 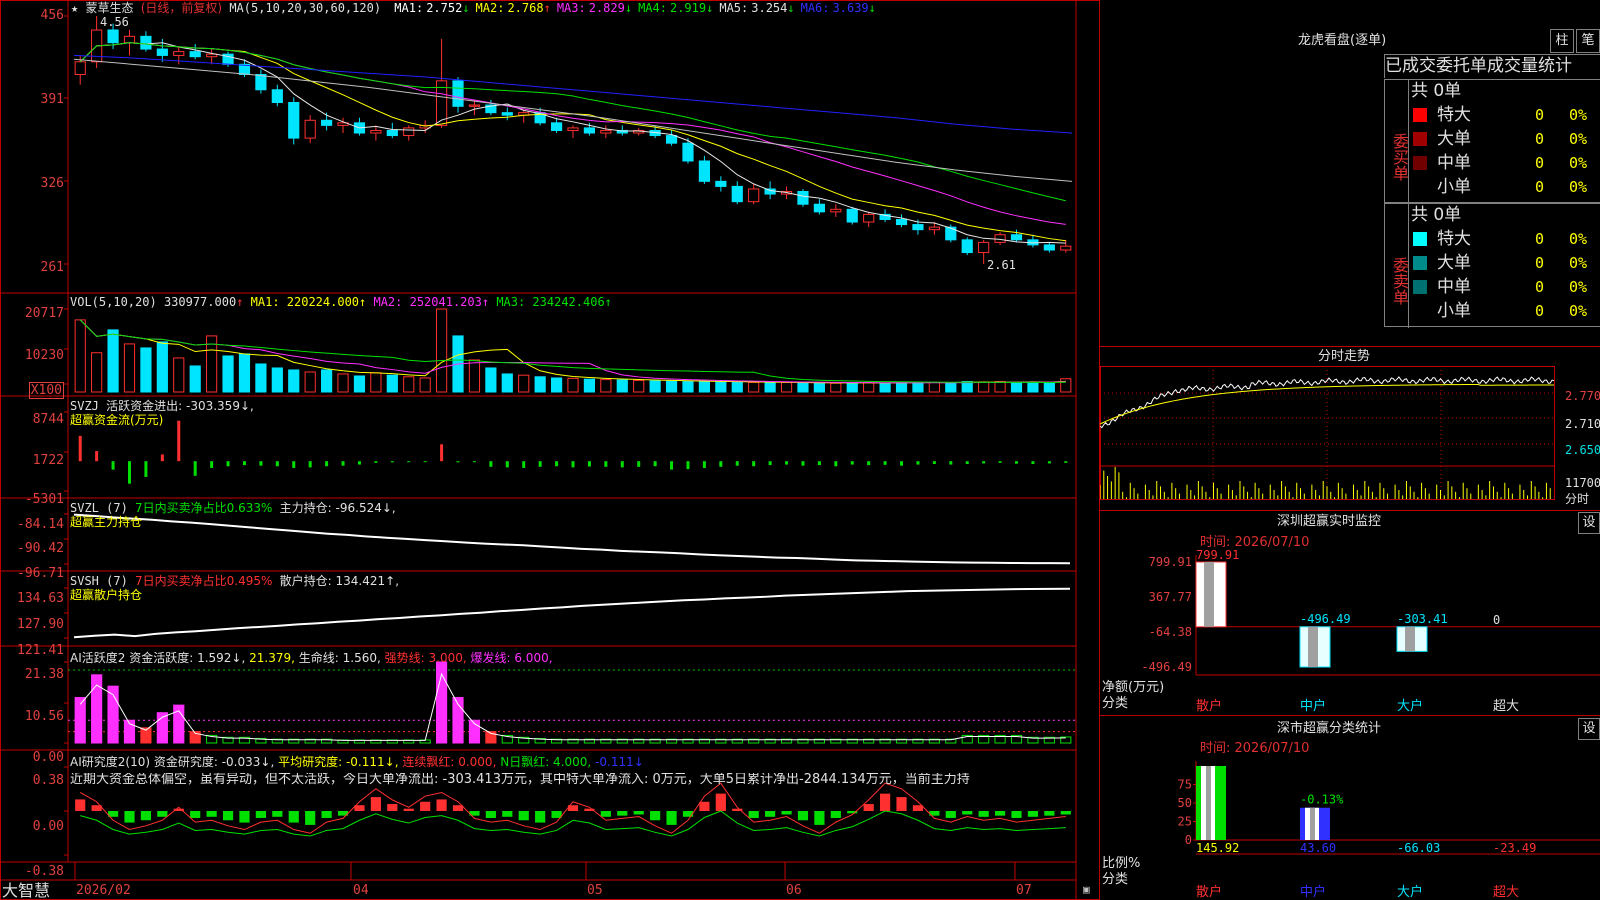 I want to click on vol-y-tick: 20717, so click(x=44, y=313).